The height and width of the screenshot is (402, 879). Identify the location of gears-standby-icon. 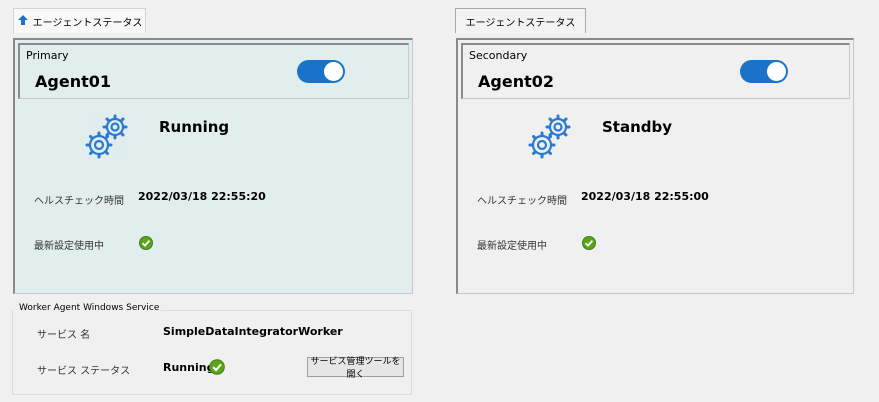
(551, 138).